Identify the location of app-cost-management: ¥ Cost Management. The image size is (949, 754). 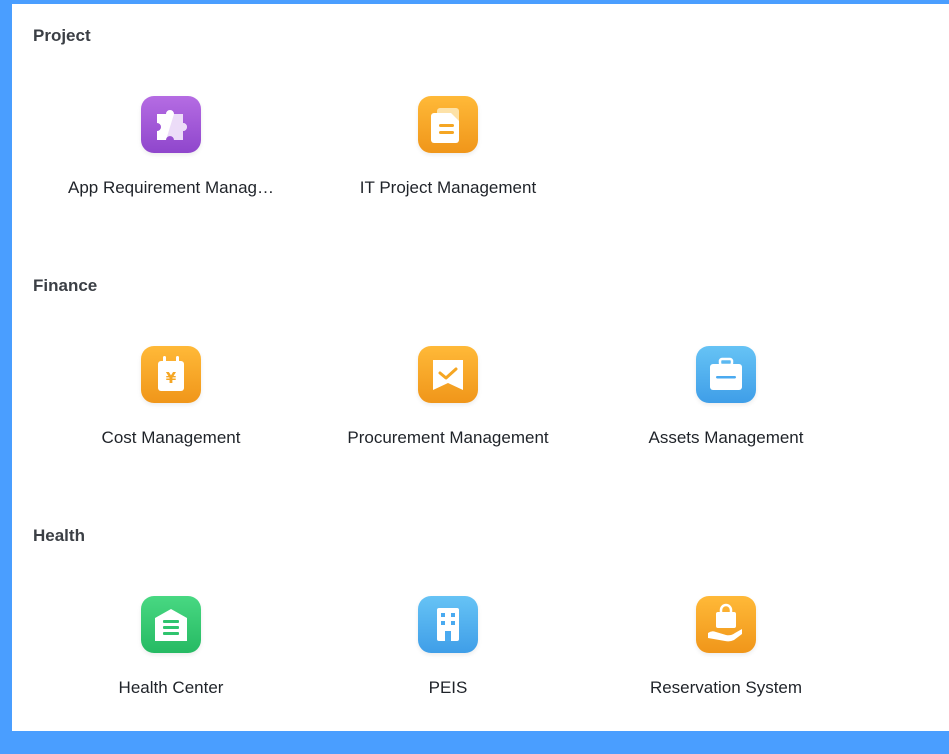
(171, 401).